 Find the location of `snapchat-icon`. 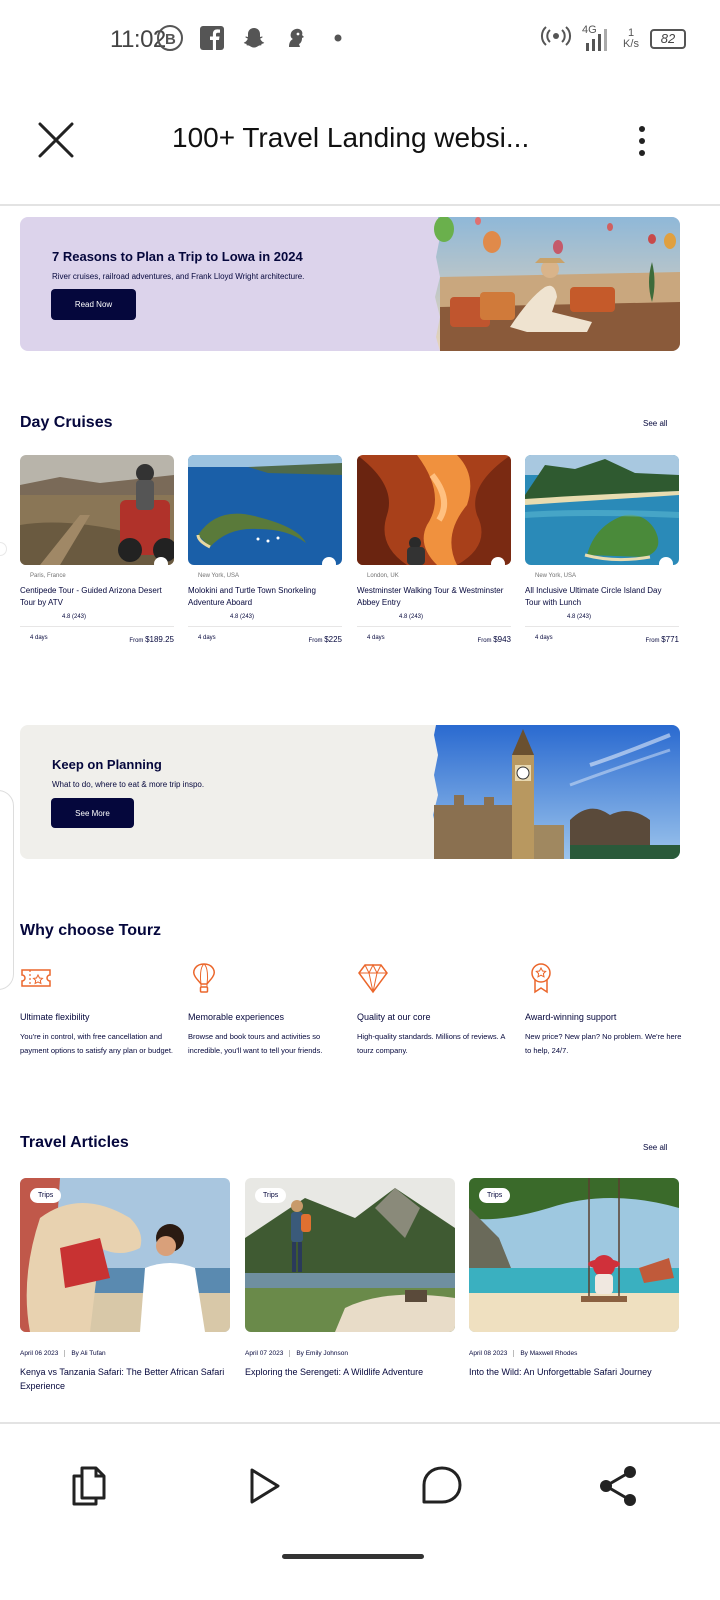

snapchat-icon is located at coordinates (254, 38).